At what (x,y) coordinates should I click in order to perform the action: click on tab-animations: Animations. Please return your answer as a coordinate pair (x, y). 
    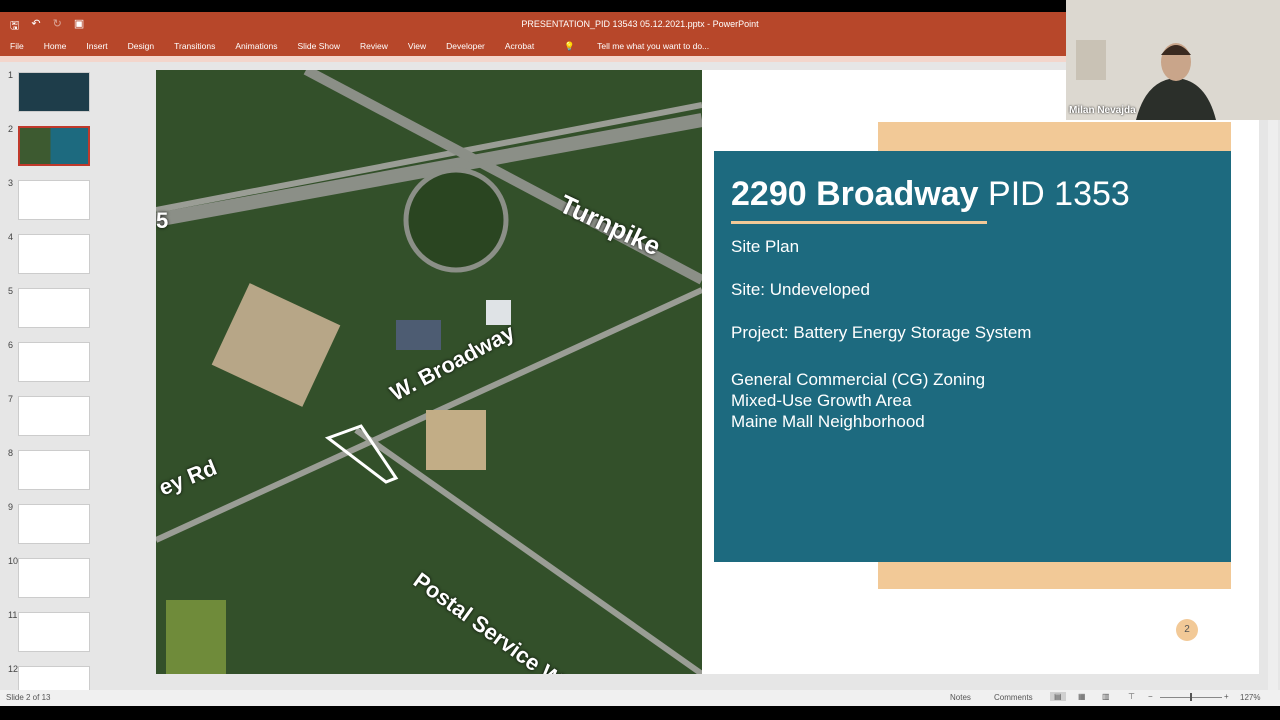
    Looking at the image, I should click on (256, 46).